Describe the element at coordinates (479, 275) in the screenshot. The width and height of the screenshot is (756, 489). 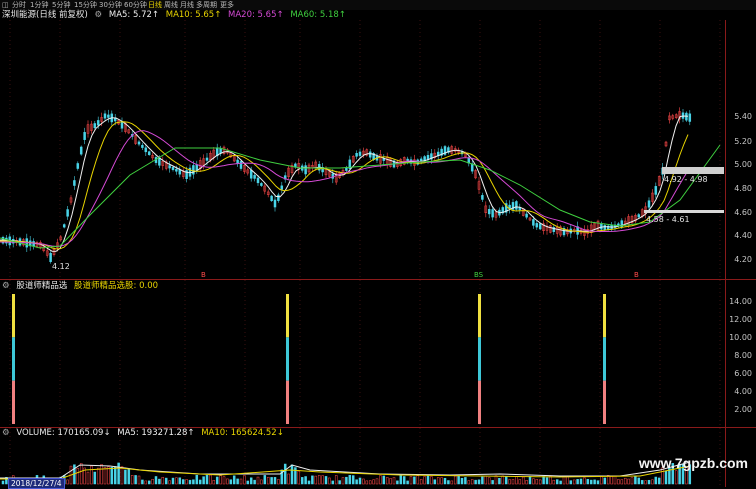
I see `signal-marker-2: BS` at that location.